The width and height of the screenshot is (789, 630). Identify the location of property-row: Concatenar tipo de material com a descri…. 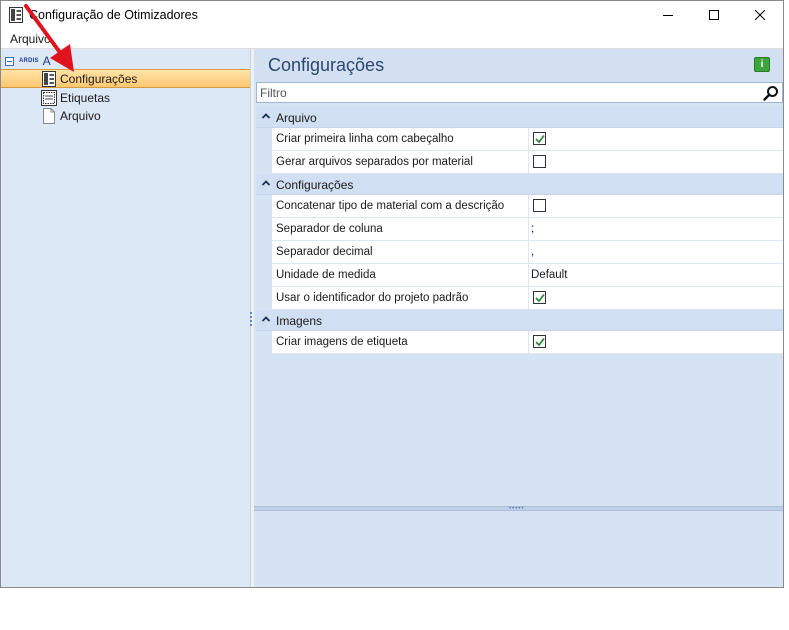
(519, 206).